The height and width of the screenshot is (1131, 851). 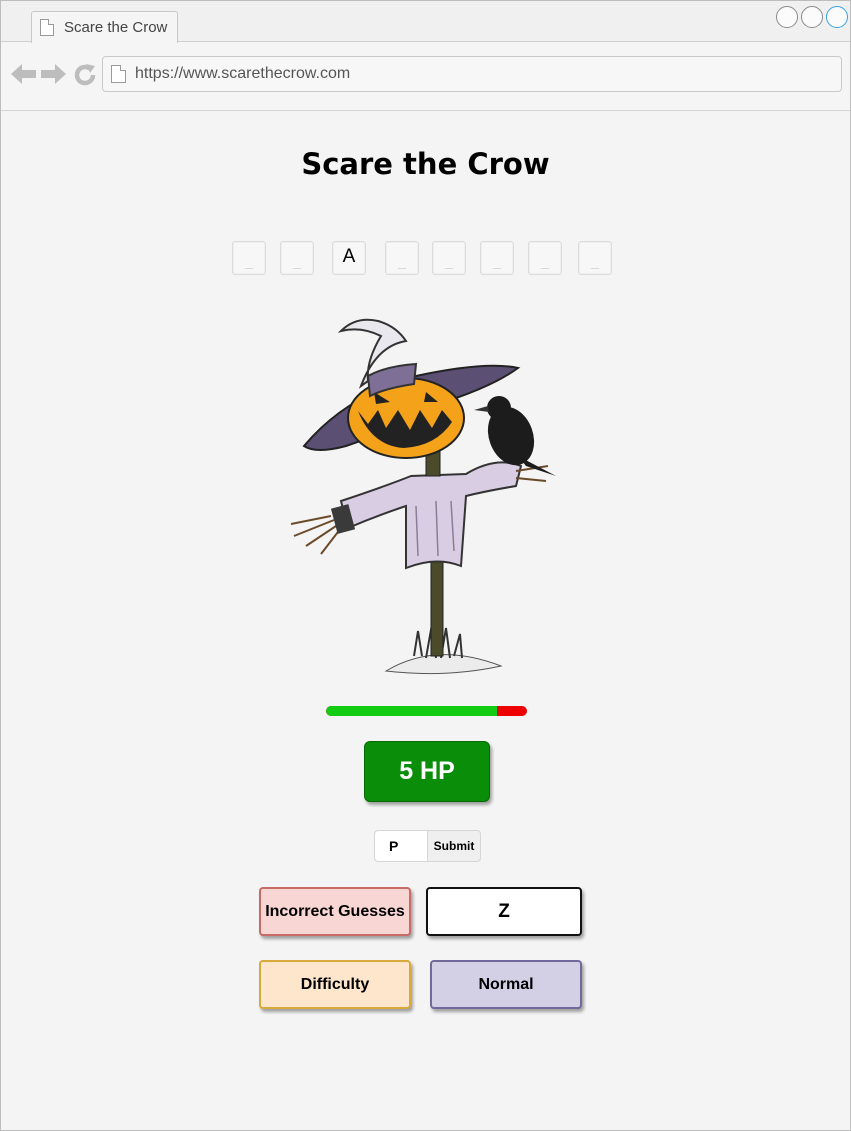 I want to click on incorrect-guesses-value: Z, so click(x=504, y=911).